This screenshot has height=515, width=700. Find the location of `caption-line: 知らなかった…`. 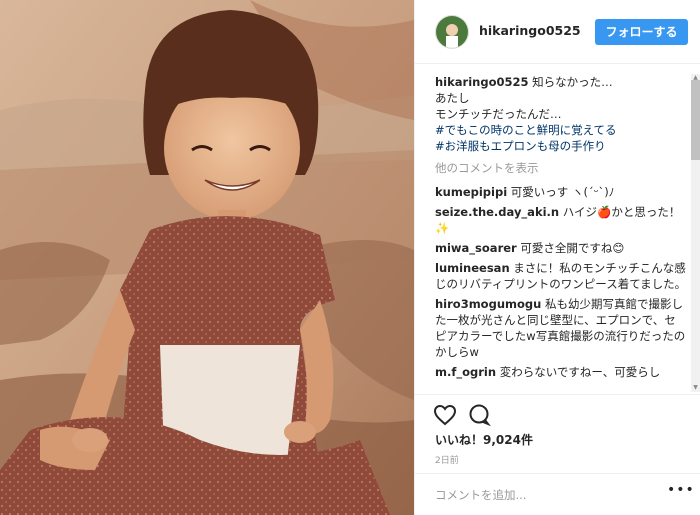

caption-line: 知らなかった… is located at coordinates (572, 82).